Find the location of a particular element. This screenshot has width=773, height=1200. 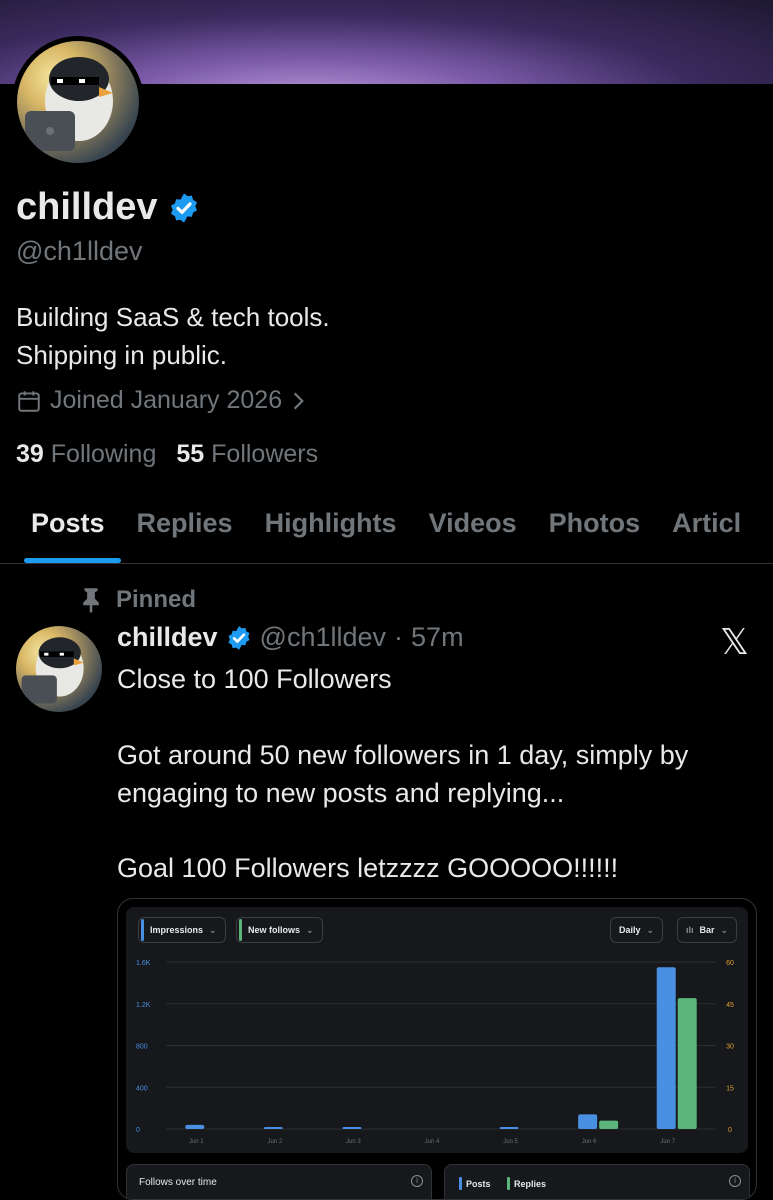

legend-posts: Posts is located at coordinates (475, 1183).